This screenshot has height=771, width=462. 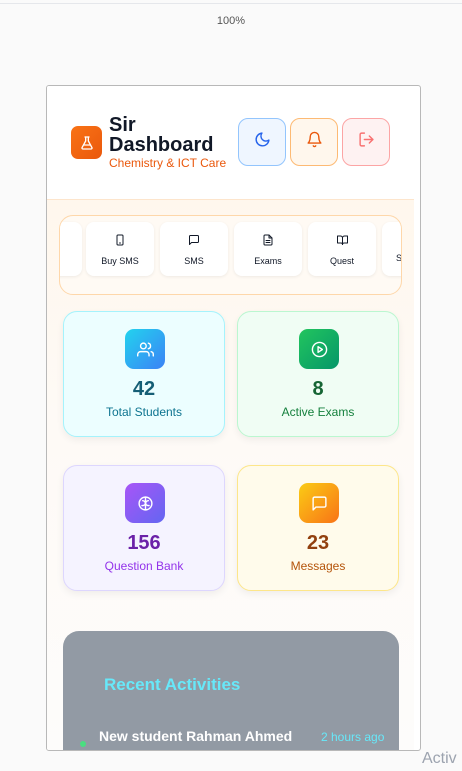 What do you see at coordinates (168, 163) in the screenshot?
I see `app-subtitle: Chemistry & ICT Care` at bounding box center [168, 163].